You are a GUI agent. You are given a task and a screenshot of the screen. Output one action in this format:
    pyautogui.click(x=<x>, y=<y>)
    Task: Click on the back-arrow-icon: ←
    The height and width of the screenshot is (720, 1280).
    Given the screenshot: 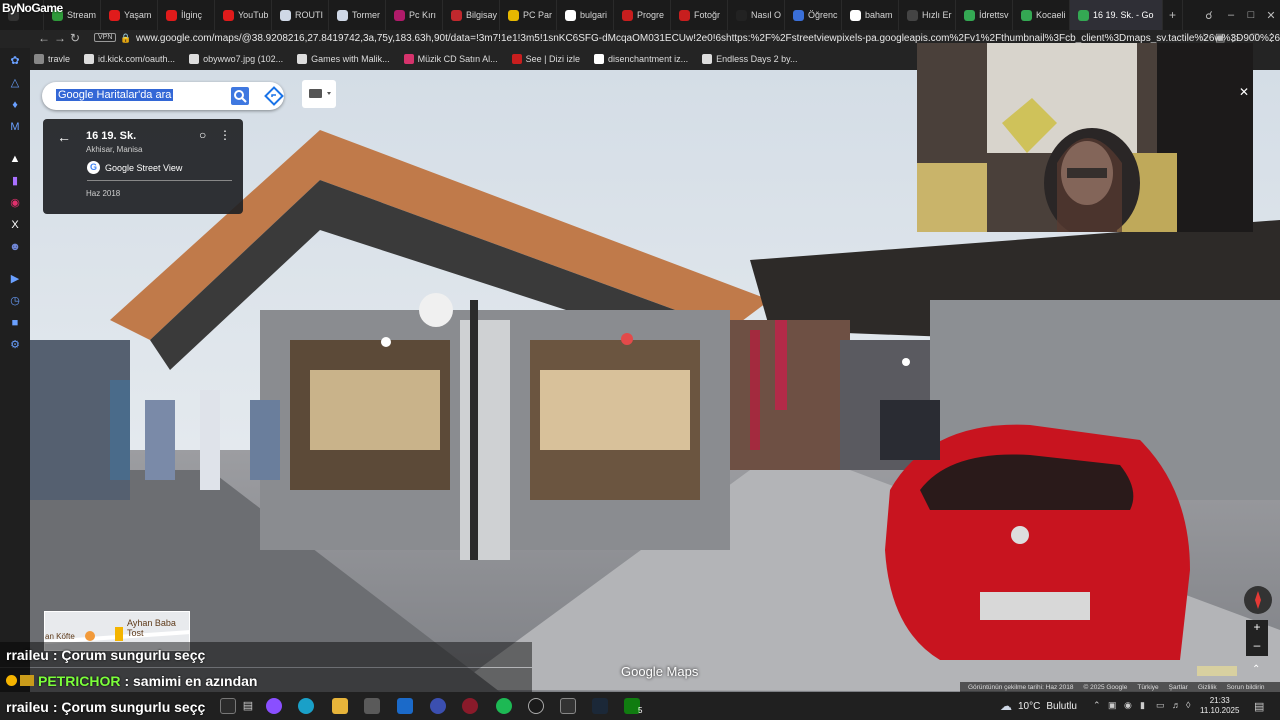 What is the action you would take?
    pyautogui.click(x=64, y=137)
    